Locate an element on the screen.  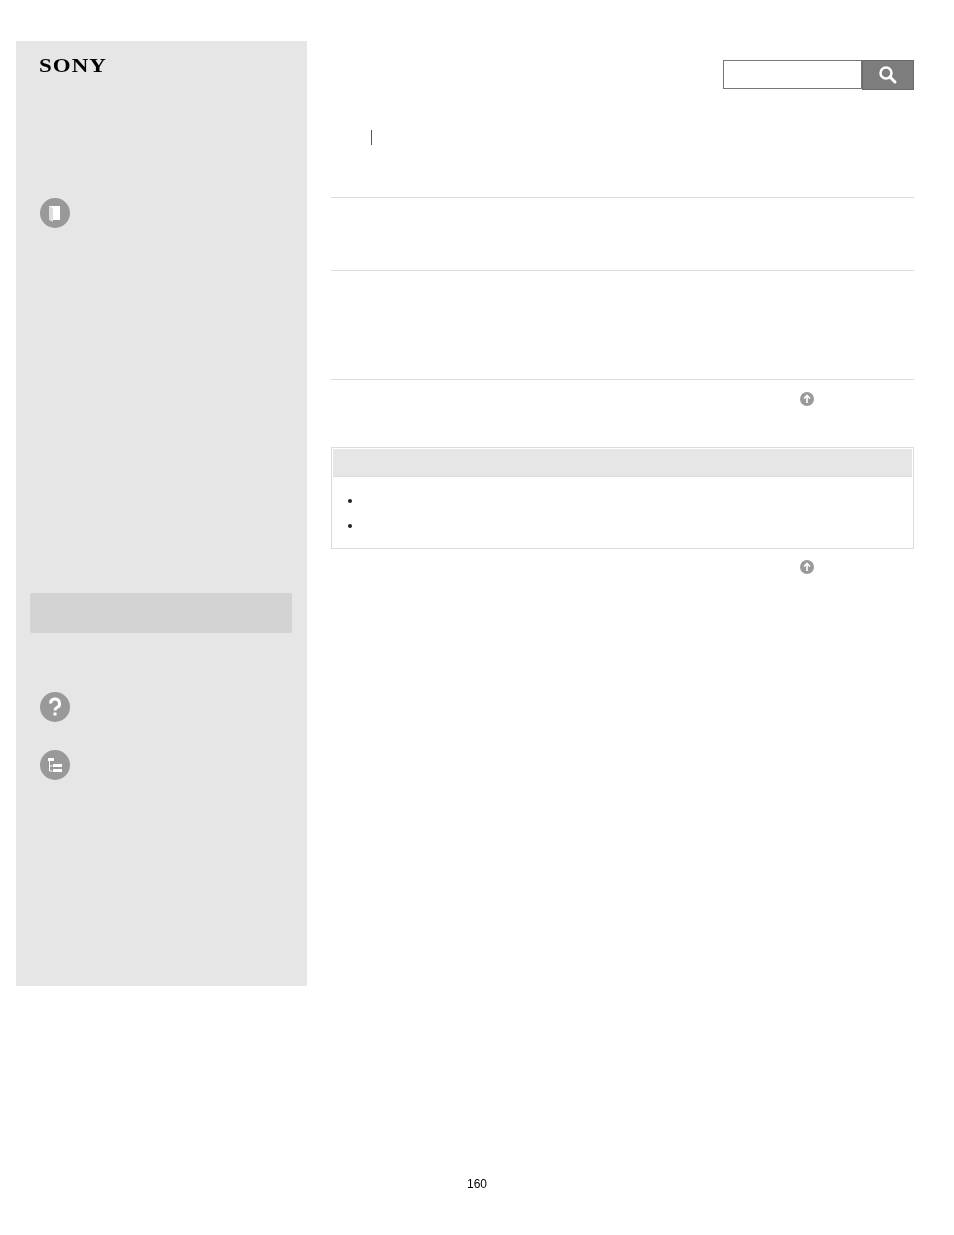
logo: SONY is located at coordinates (73, 66).